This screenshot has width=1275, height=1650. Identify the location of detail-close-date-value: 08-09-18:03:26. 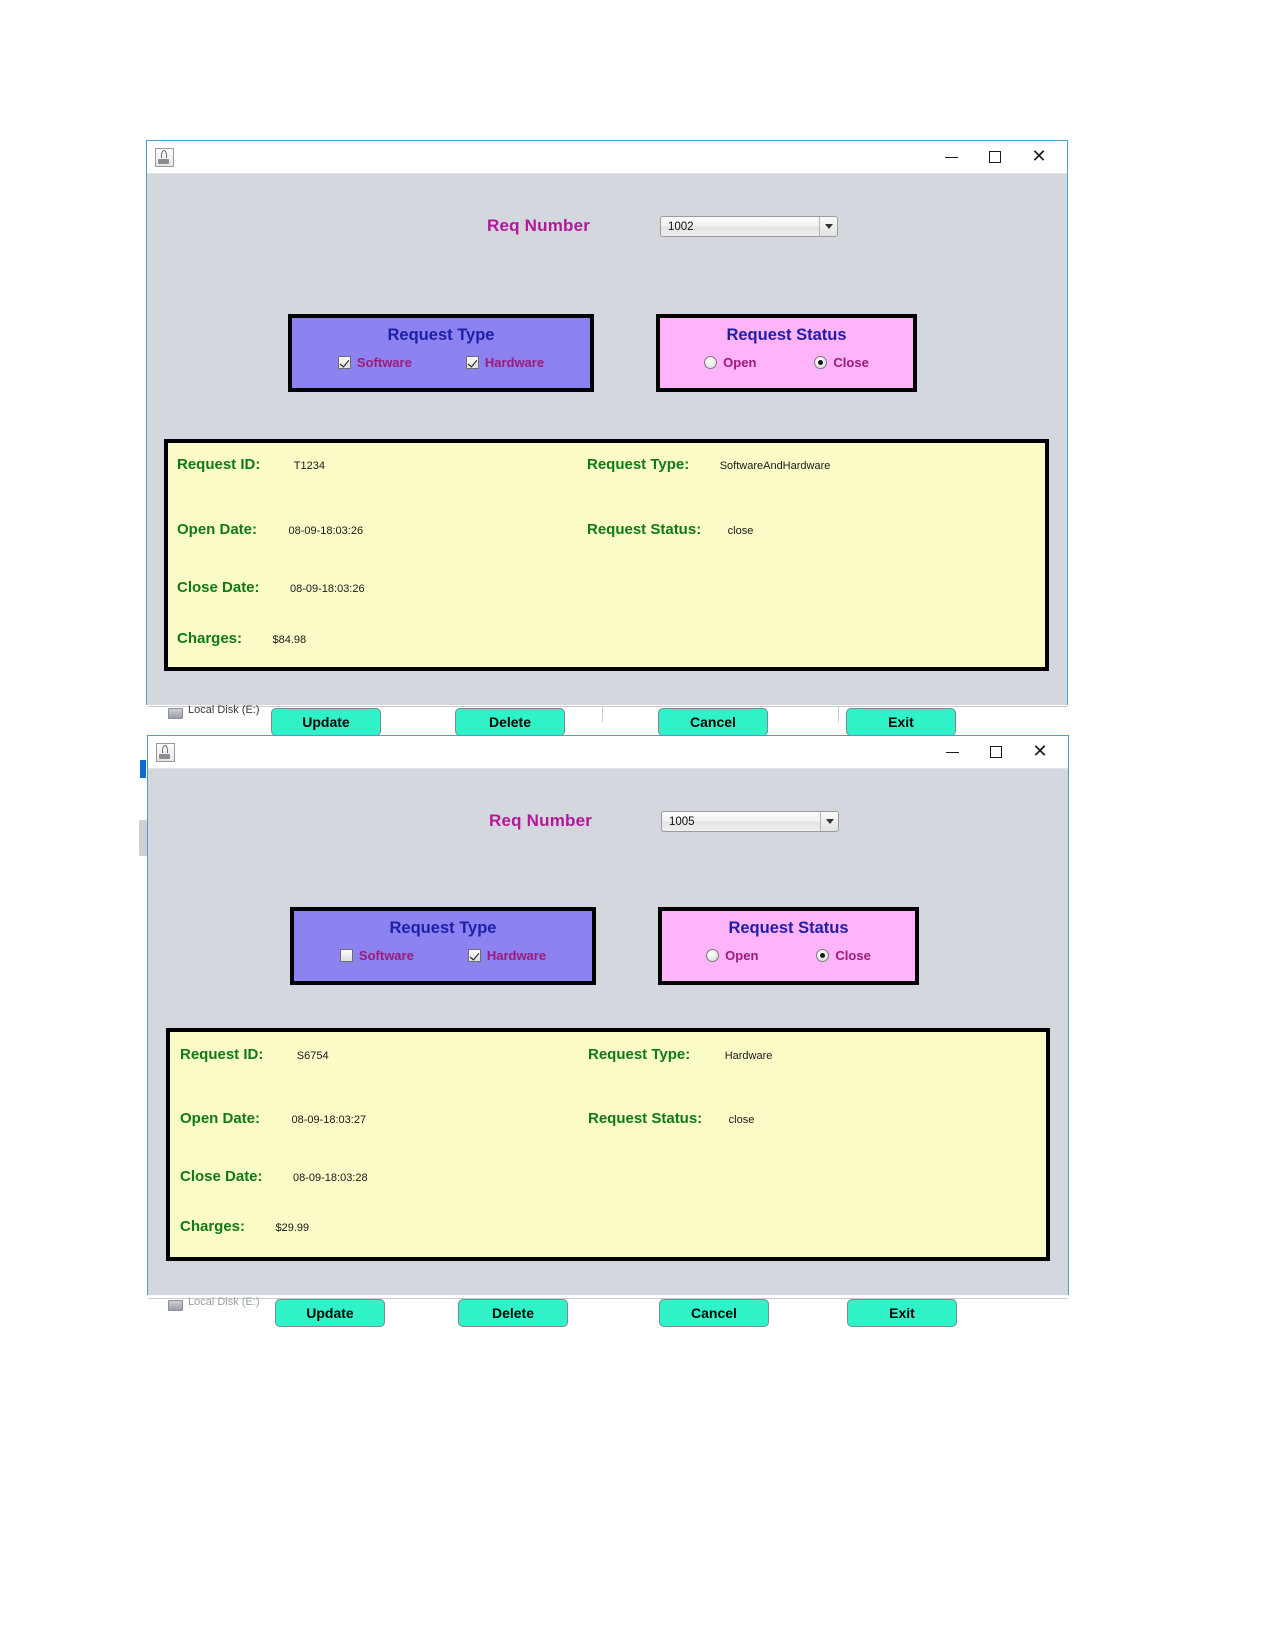
(327, 589).